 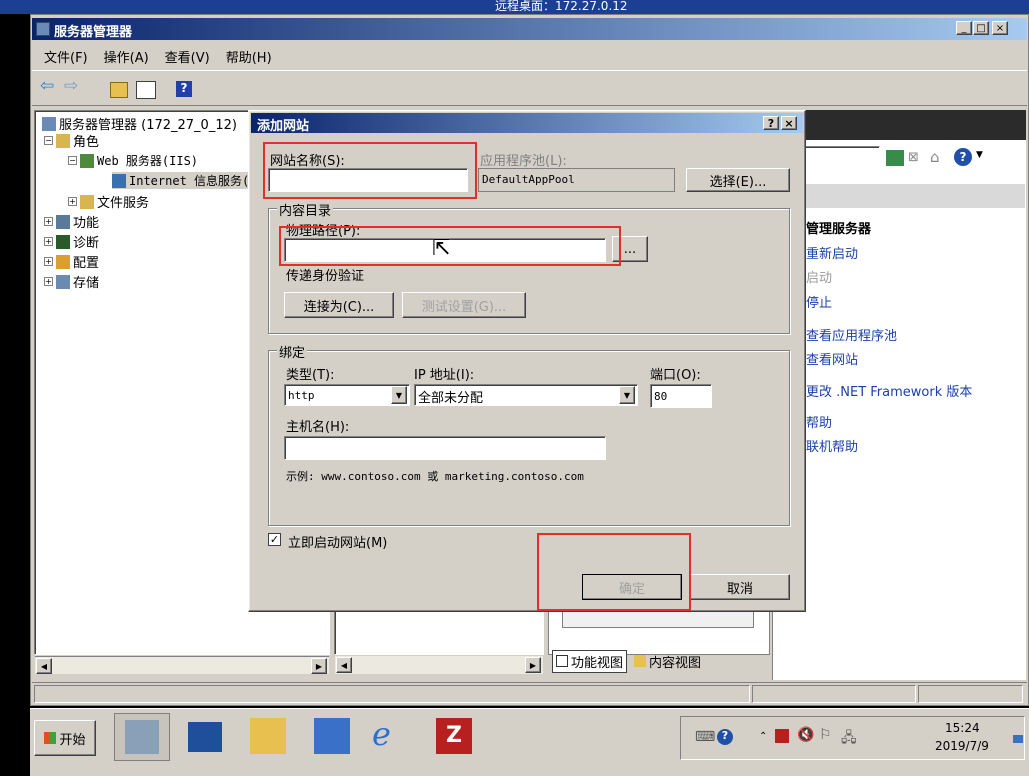 What do you see at coordinates (283, 126) in the screenshot?
I see `dialog-title: 添加网站` at bounding box center [283, 126].